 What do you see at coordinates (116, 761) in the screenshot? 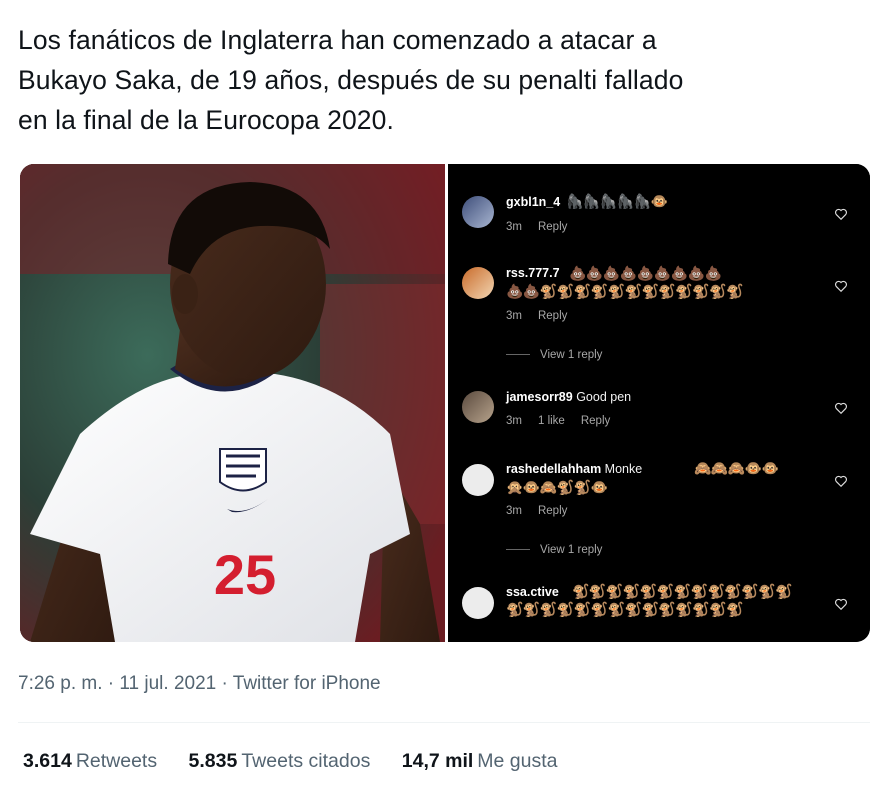
I see `retweets-label: Retweets` at bounding box center [116, 761].